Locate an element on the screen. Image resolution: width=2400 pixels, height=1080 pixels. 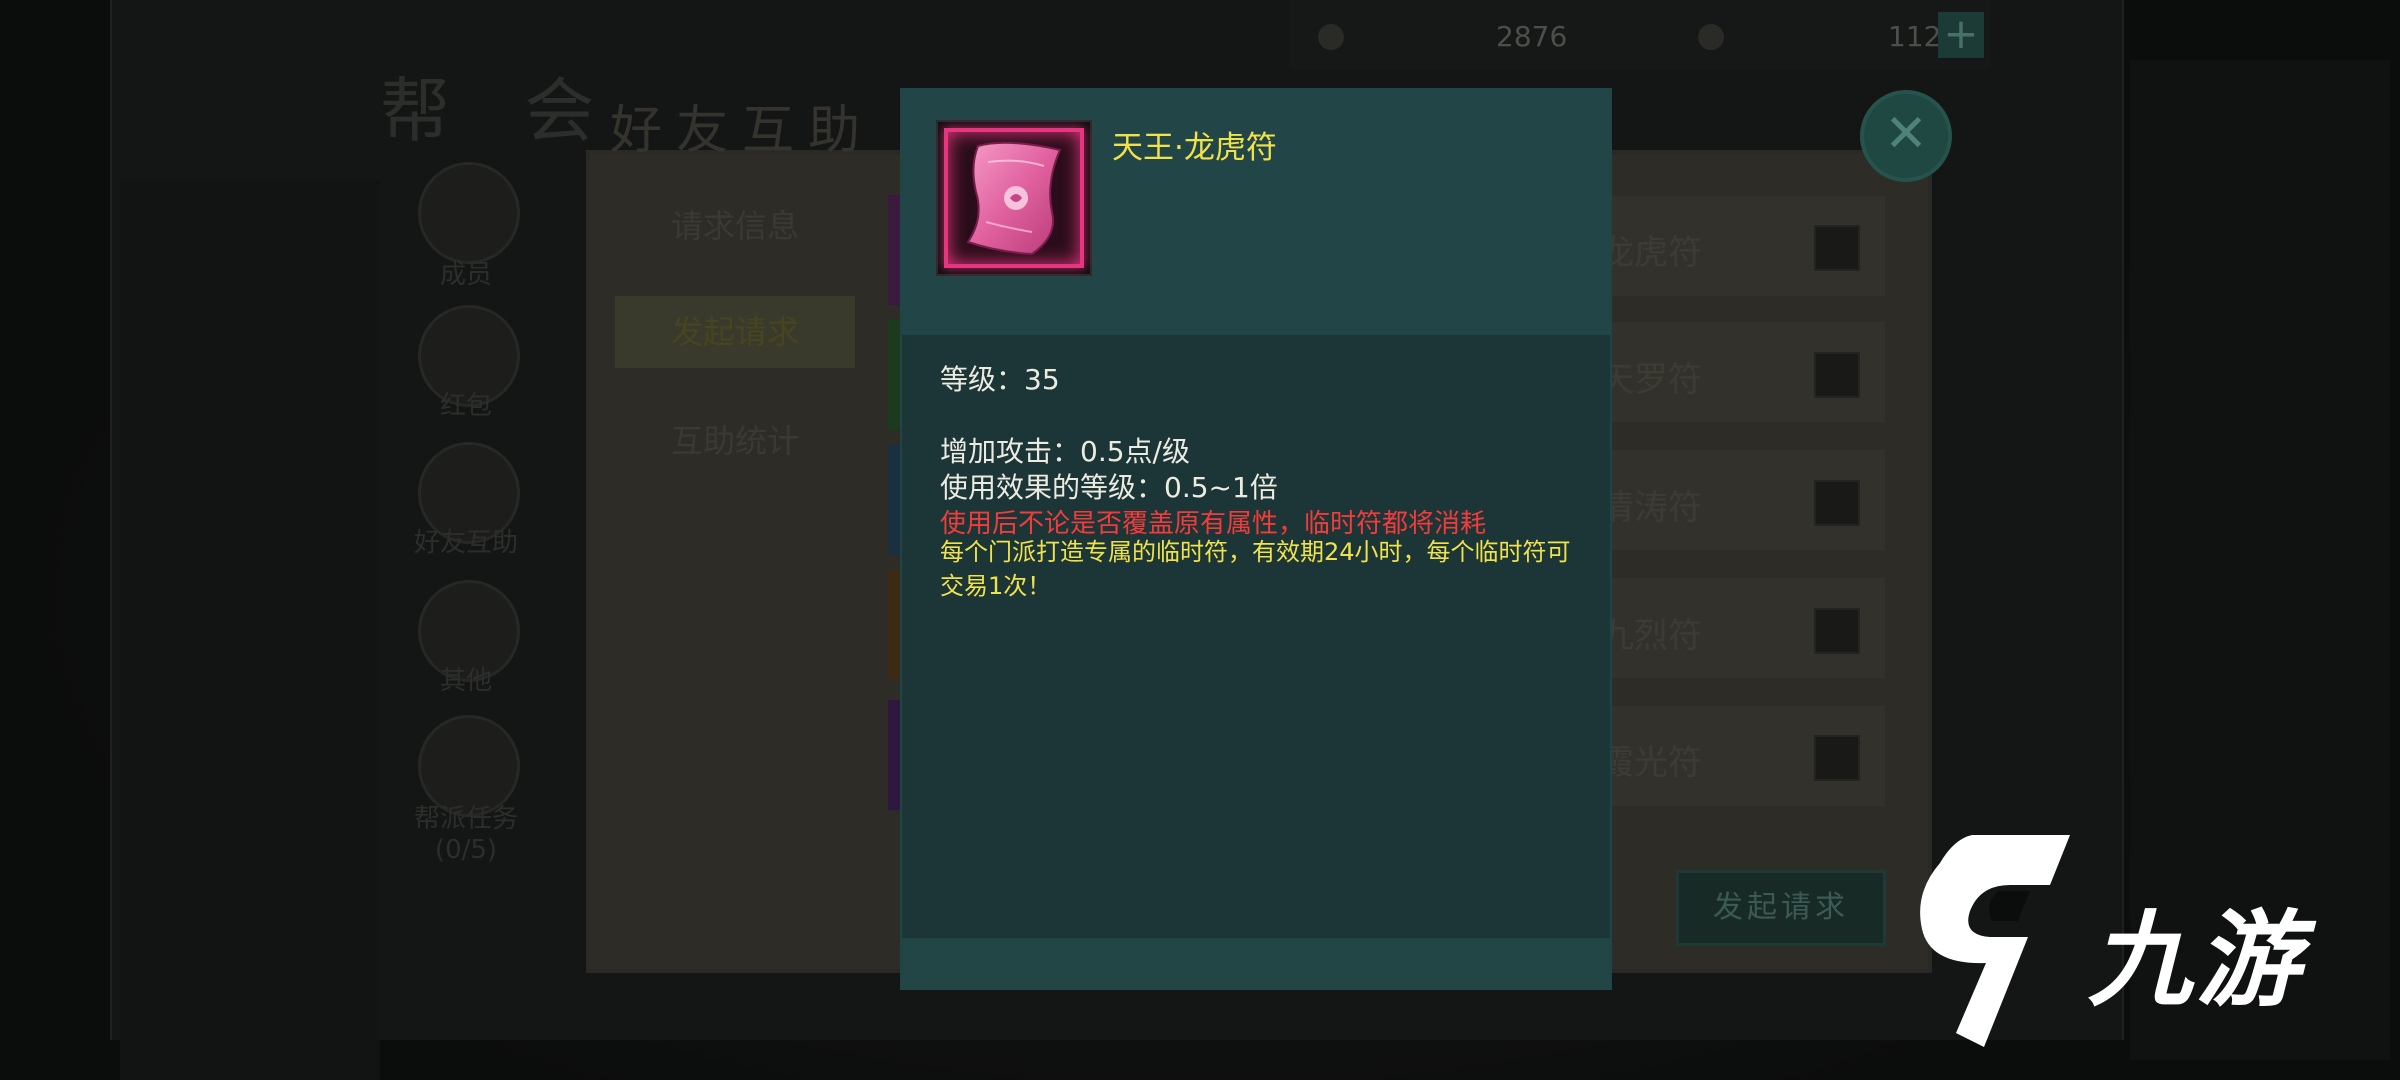
item-level: 等级：35 is located at coordinates (1000, 379).